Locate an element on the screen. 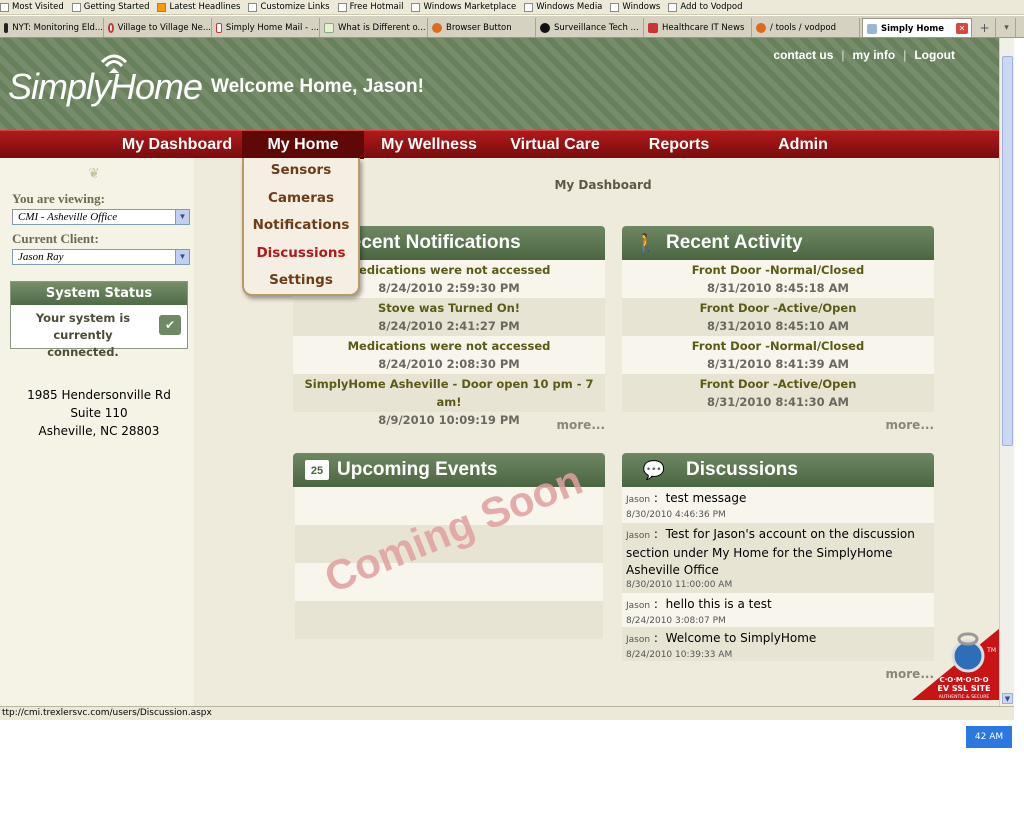  bookmark-latest-headlines: Latest Headlines is located at coordinates (198, 7).